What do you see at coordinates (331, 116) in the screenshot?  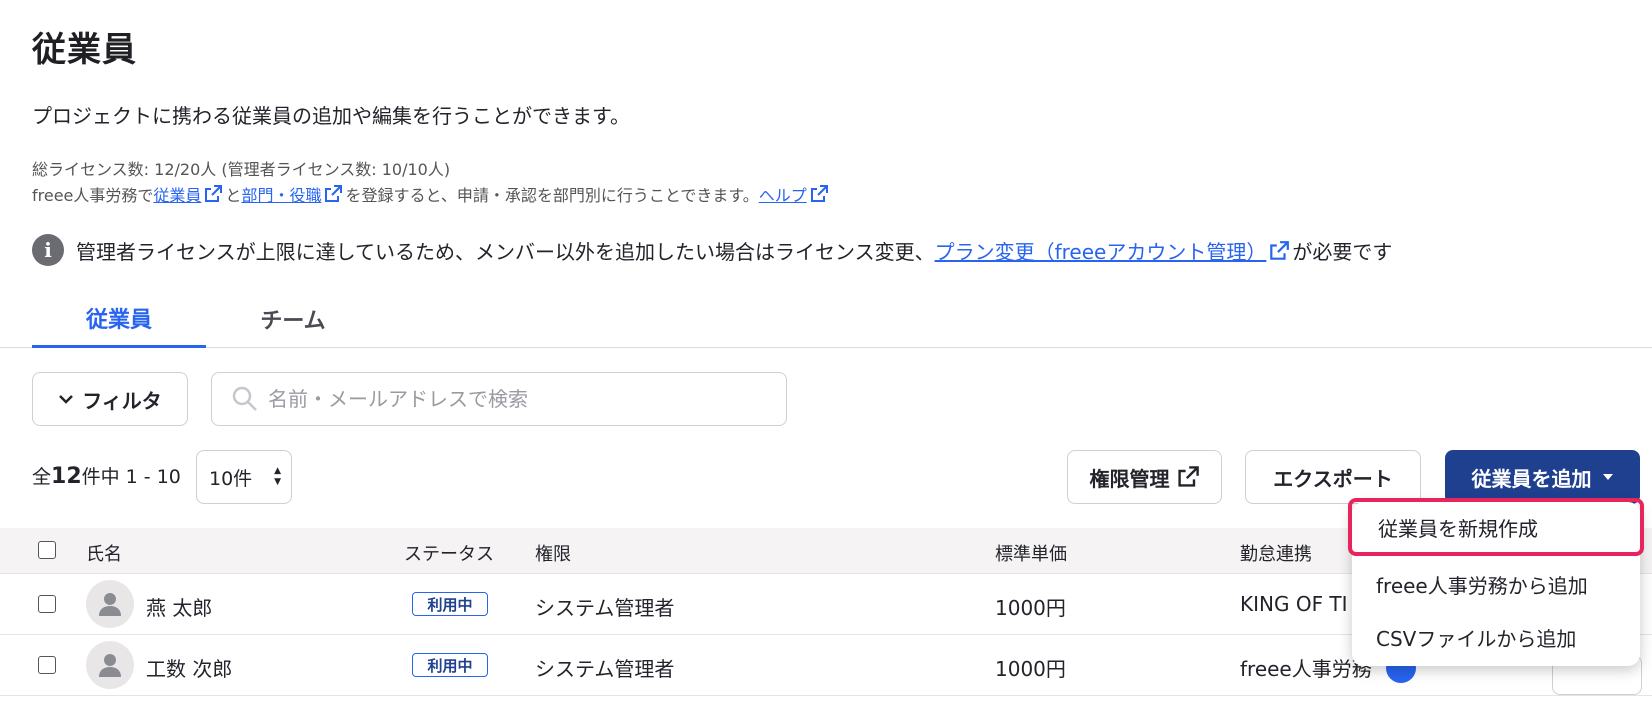 I see `page-description: プロジェクトに携わる従業員の追加や編集を行うことができます。` at bounding box center [331, 116].